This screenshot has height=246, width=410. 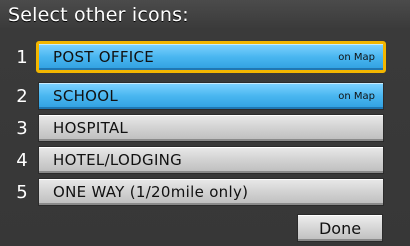 I want to click on button-label: ONE WAY (1/20mile only), so click(x=151, y=192).